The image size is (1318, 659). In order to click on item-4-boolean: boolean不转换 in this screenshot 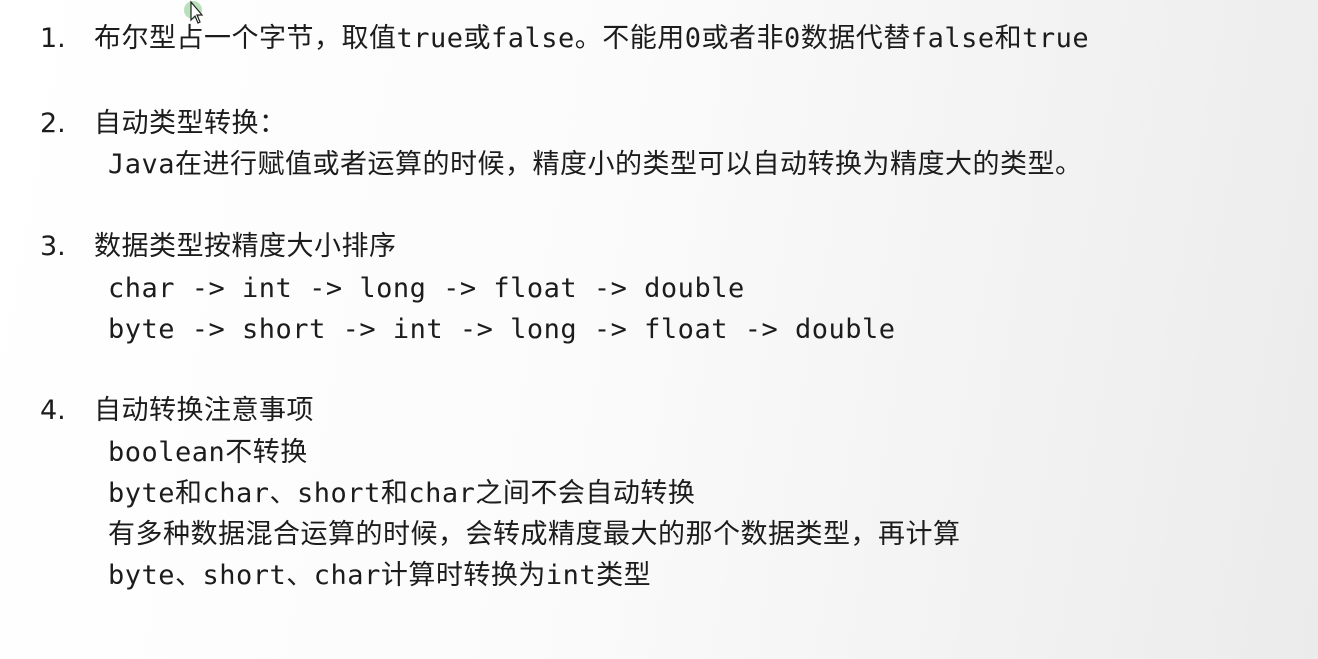, I will do `click(208, 452)`.